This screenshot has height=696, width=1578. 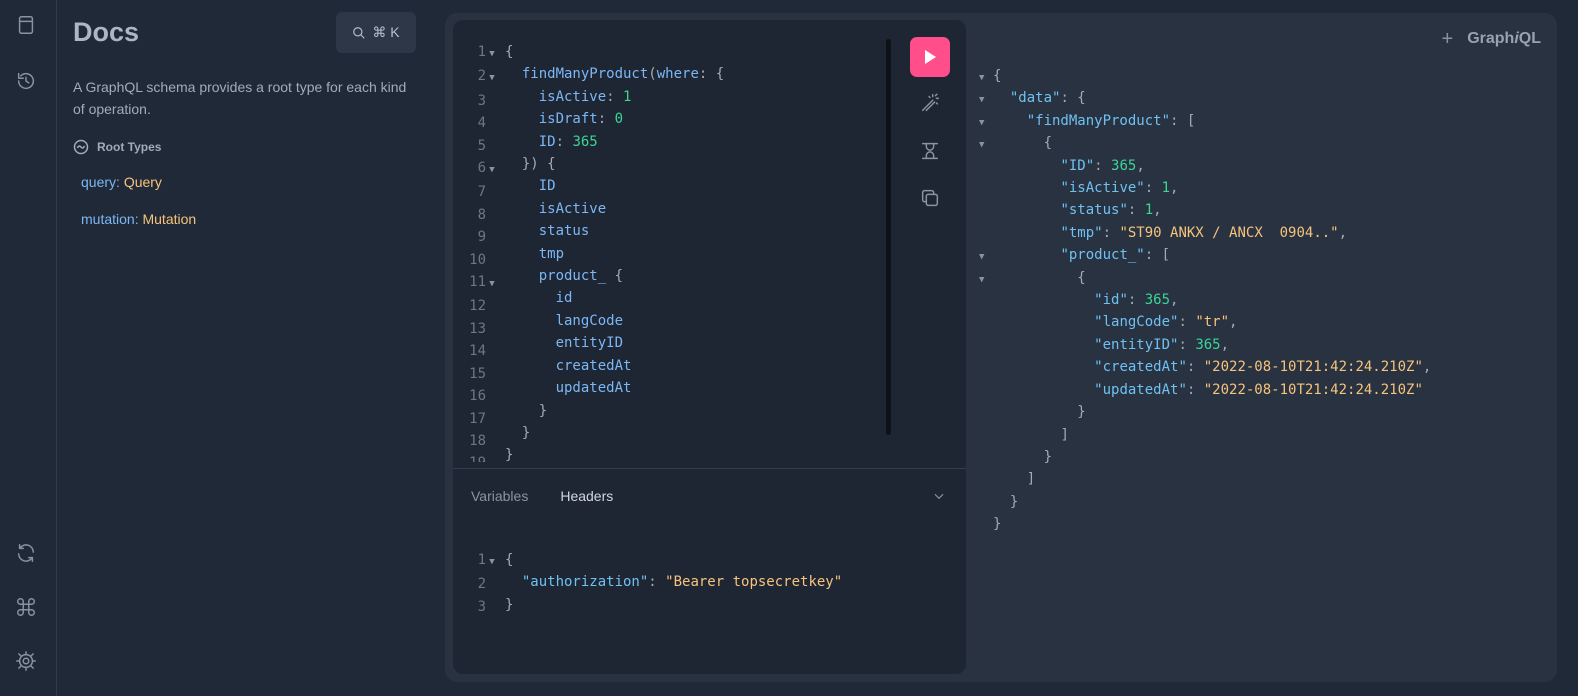 What do you see at coordinates (888, 237) in the screenshot?
I see `query-scrollbar` at bounding box center [888, 237].